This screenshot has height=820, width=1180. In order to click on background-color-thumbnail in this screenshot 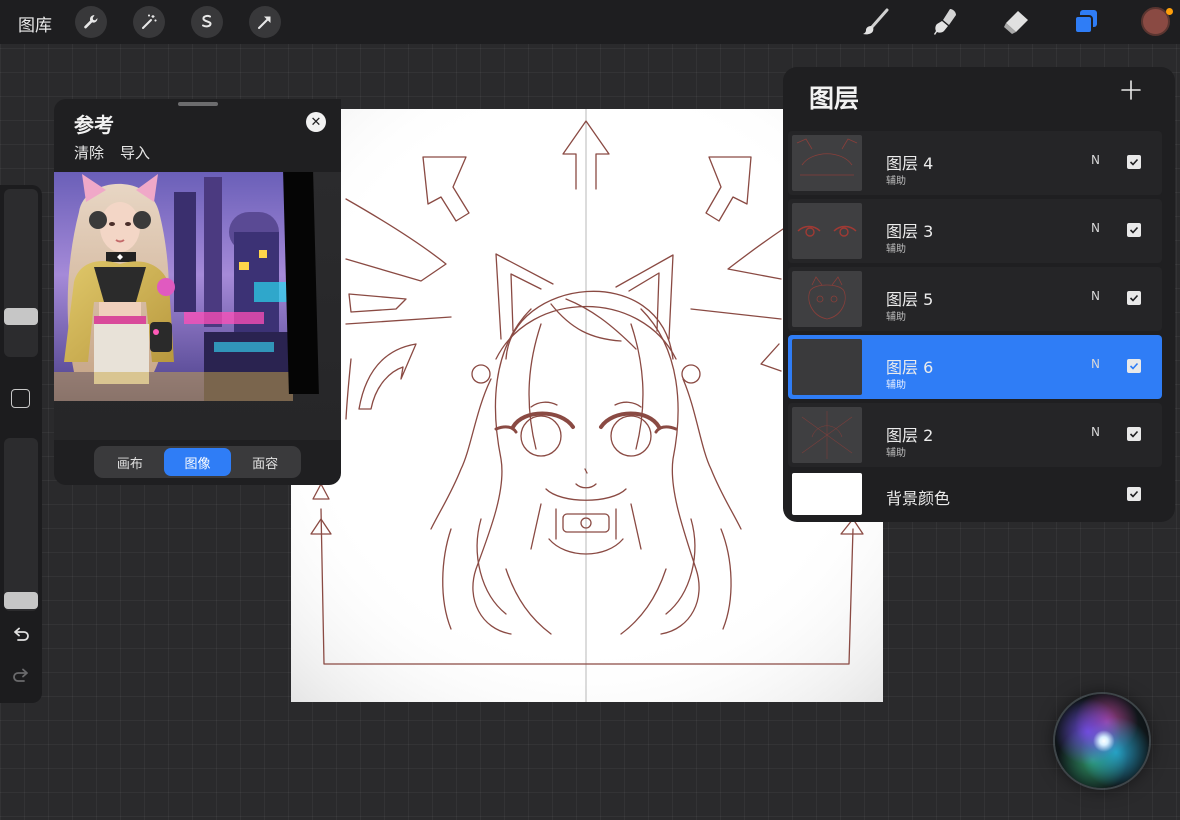, I will do `click(827, 494)`.